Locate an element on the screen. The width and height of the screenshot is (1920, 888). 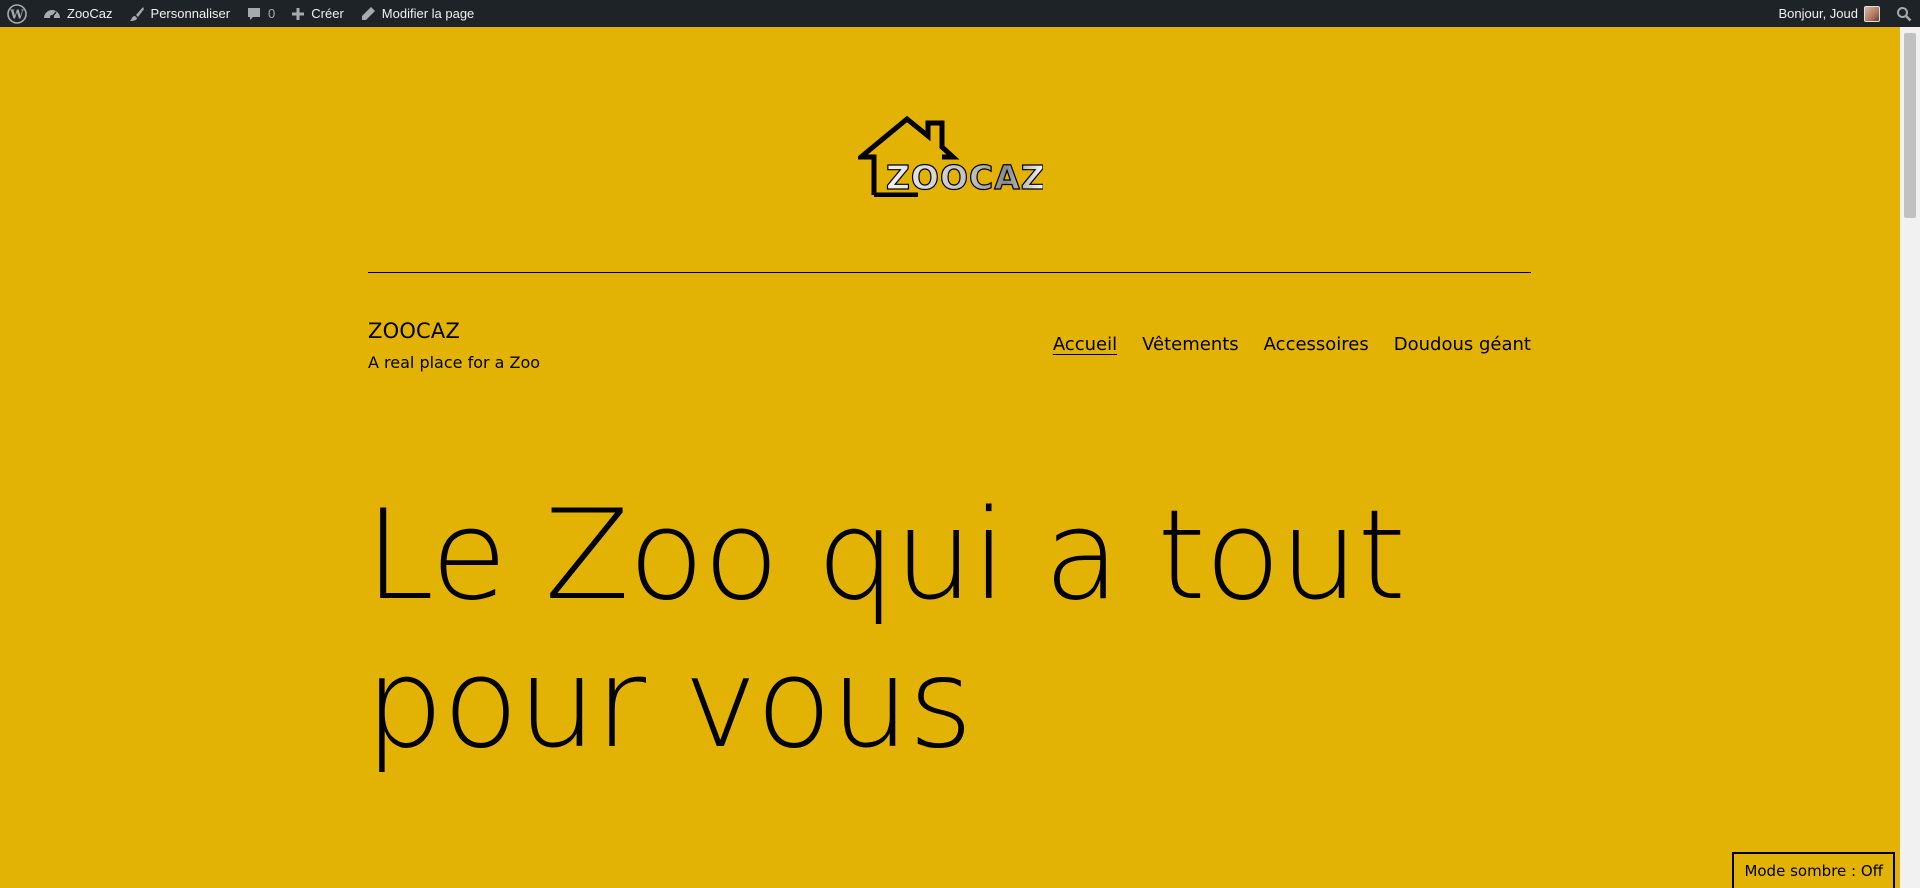
wordpress-logo-icon: W is located at coordinates (17, 13).